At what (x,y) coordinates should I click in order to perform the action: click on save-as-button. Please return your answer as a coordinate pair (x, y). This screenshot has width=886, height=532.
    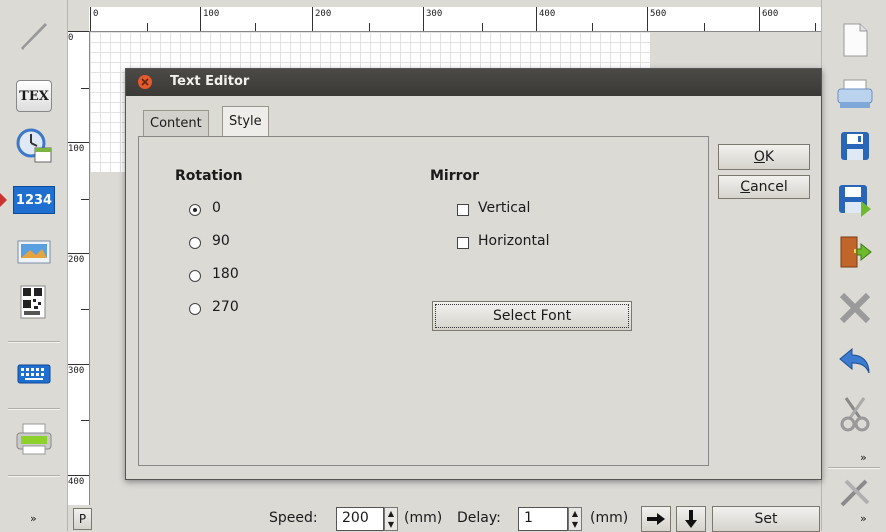
    Looking at the image, I should click on (855, 200).